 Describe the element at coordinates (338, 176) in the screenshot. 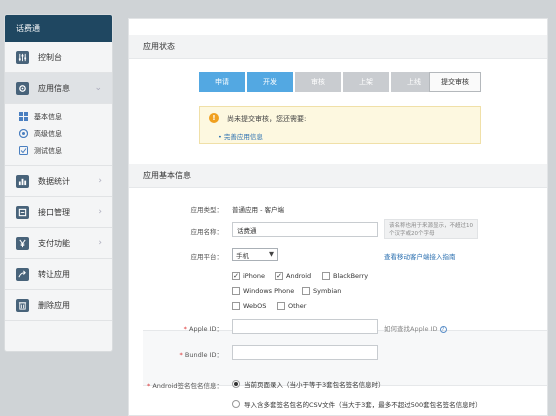

I see `section-title-basic: 应用基本信息` at that location.